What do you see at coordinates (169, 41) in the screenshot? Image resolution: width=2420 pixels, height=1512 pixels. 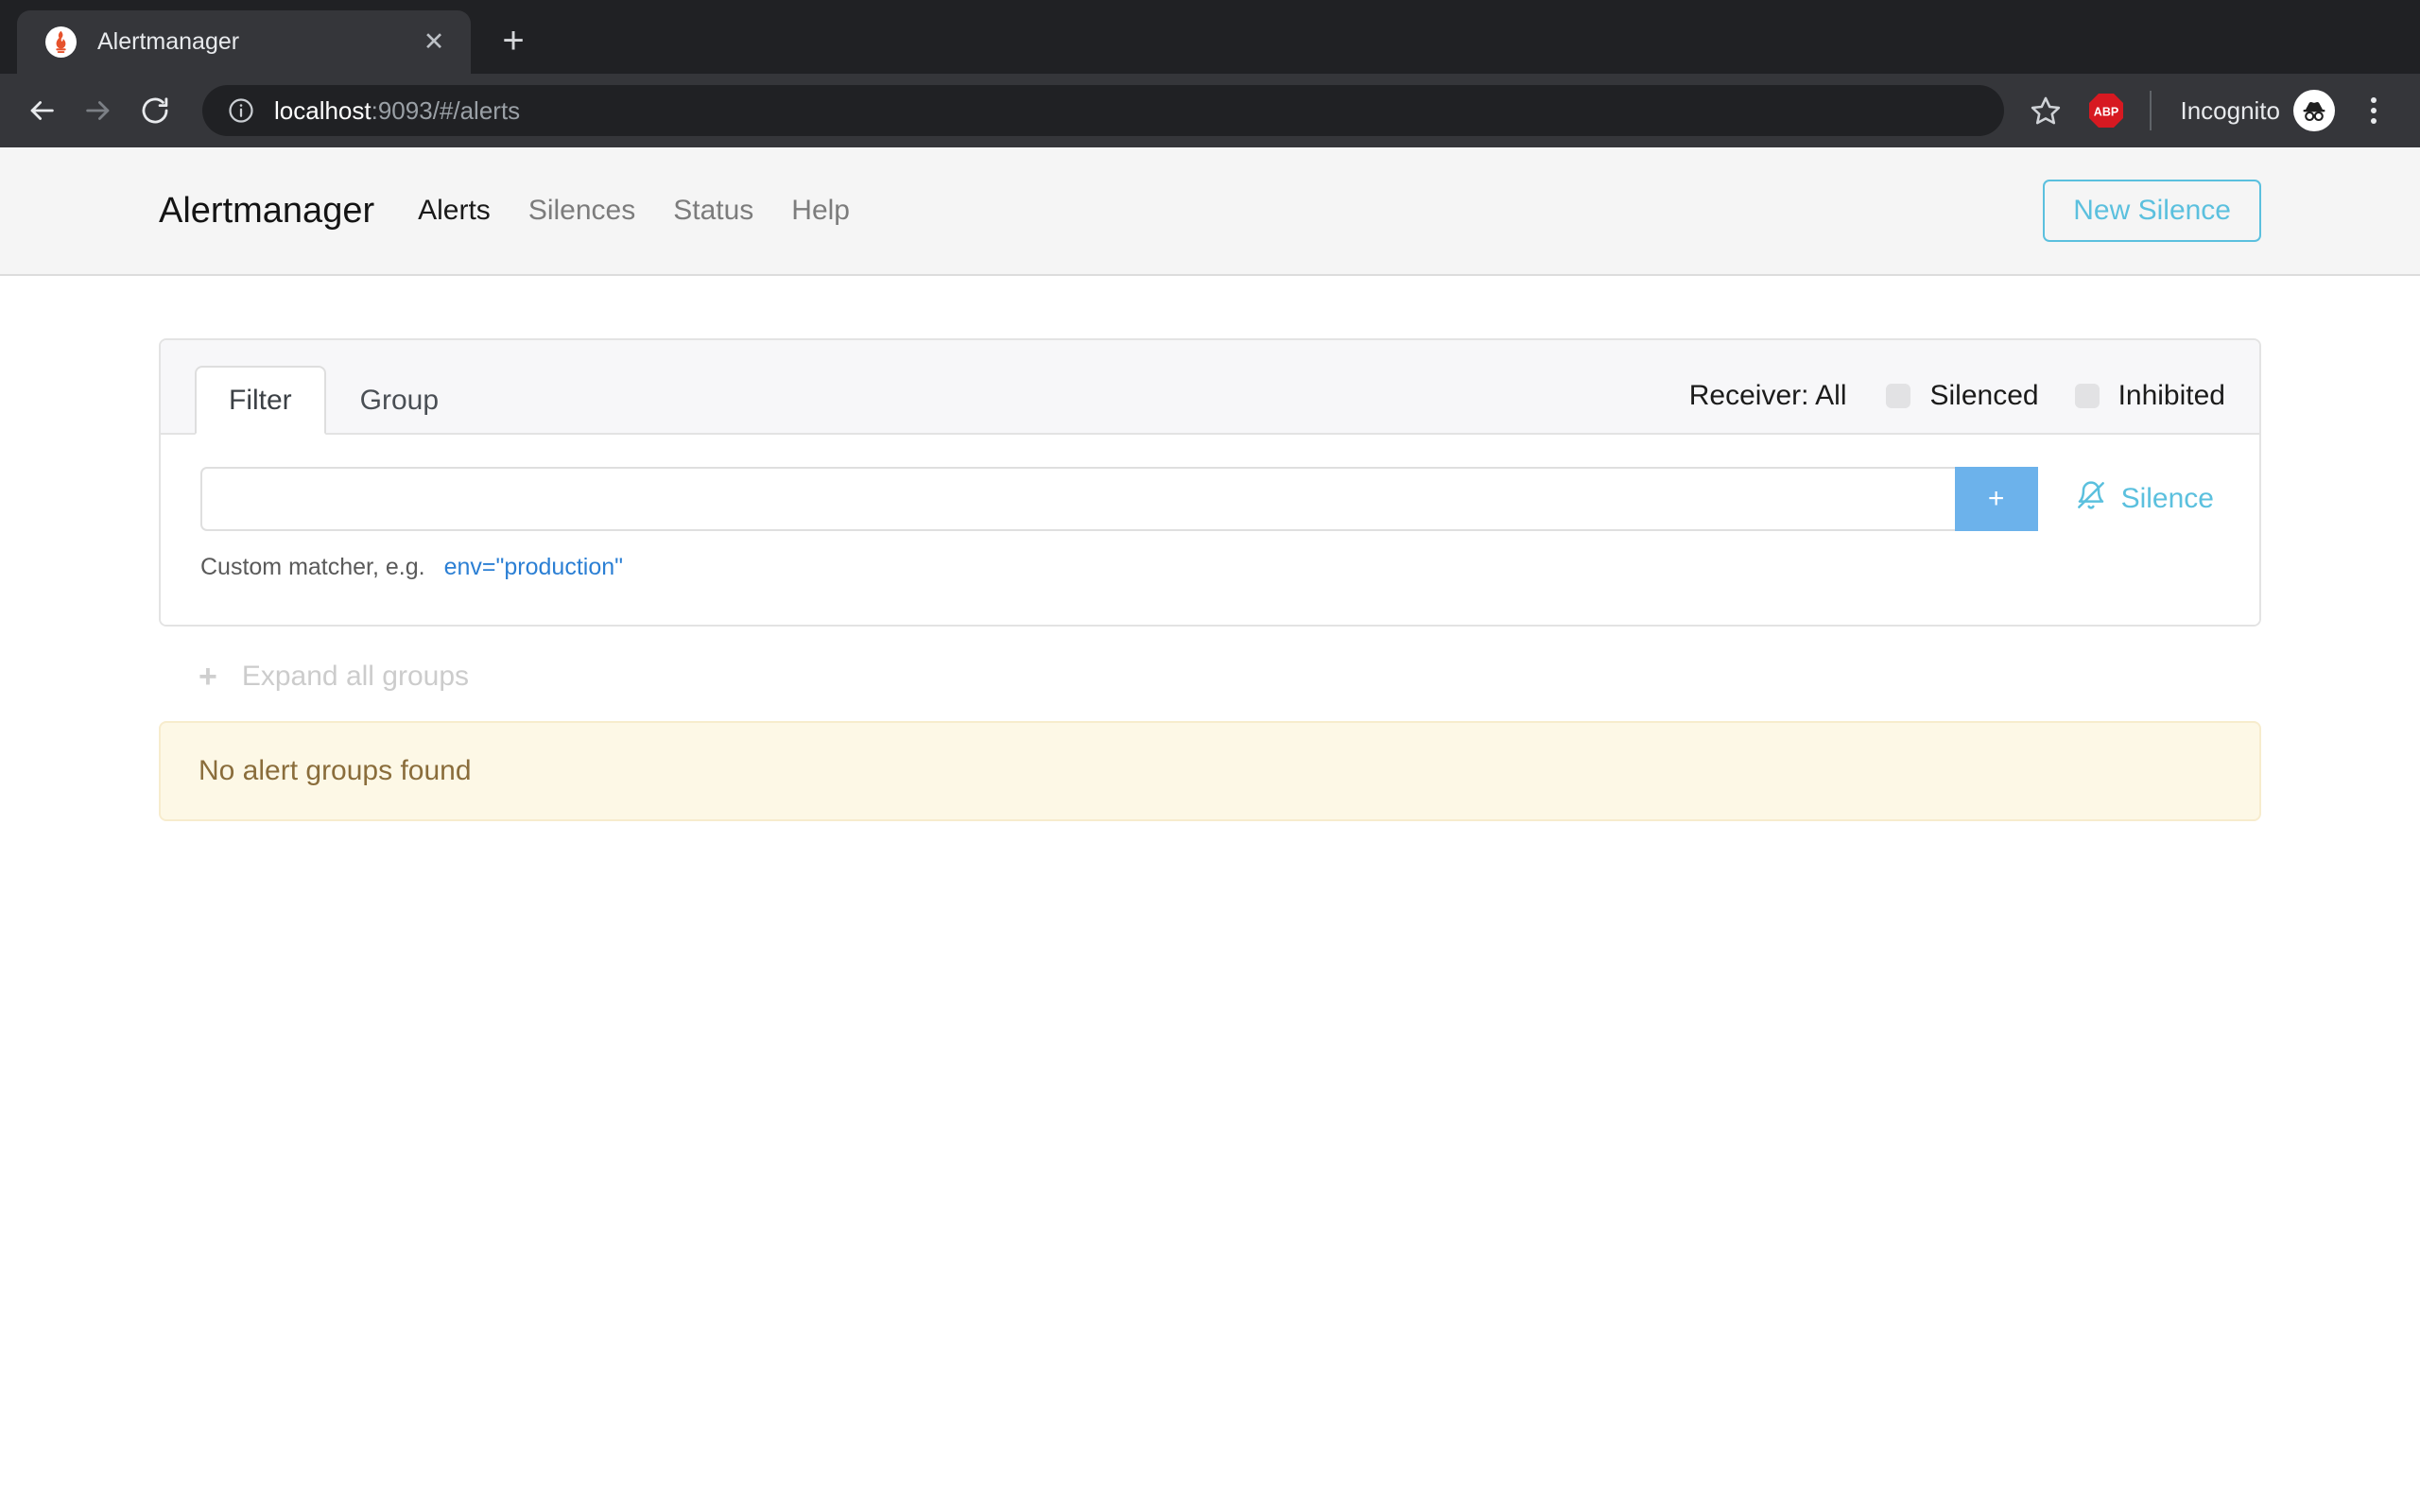 I see `tab-title: Alertmanager` at bounding box center [169, 41].